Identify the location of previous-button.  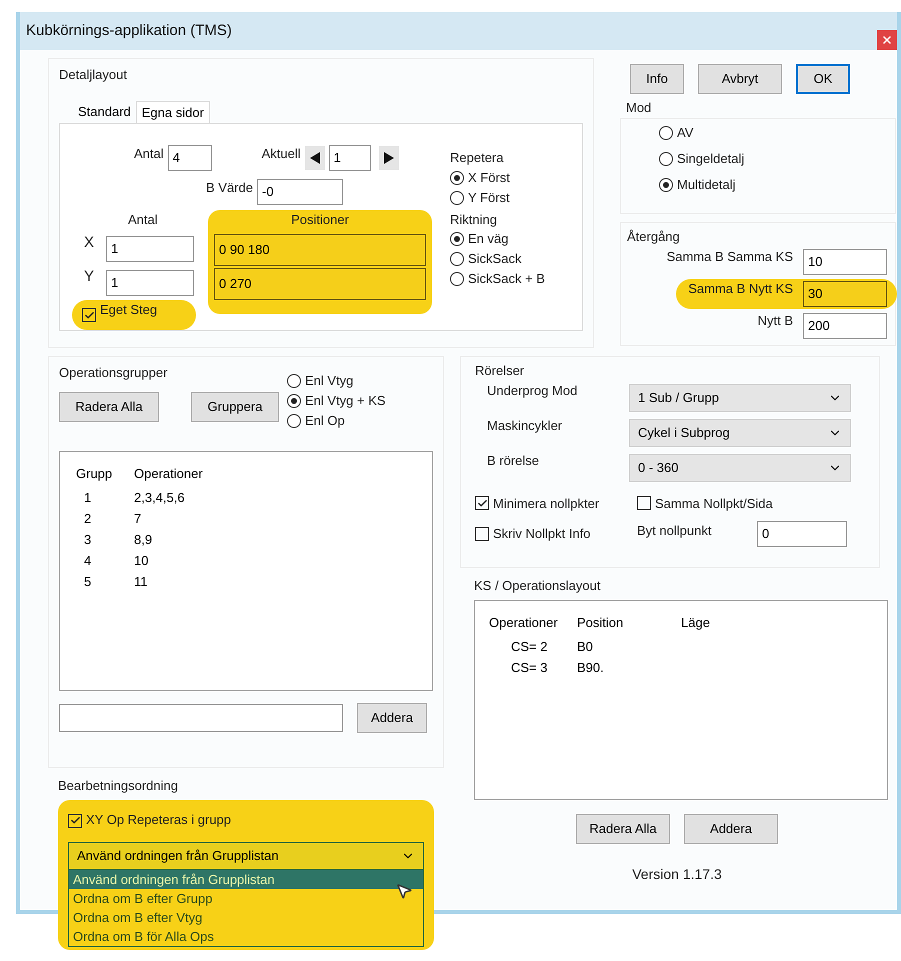
(314, 158).